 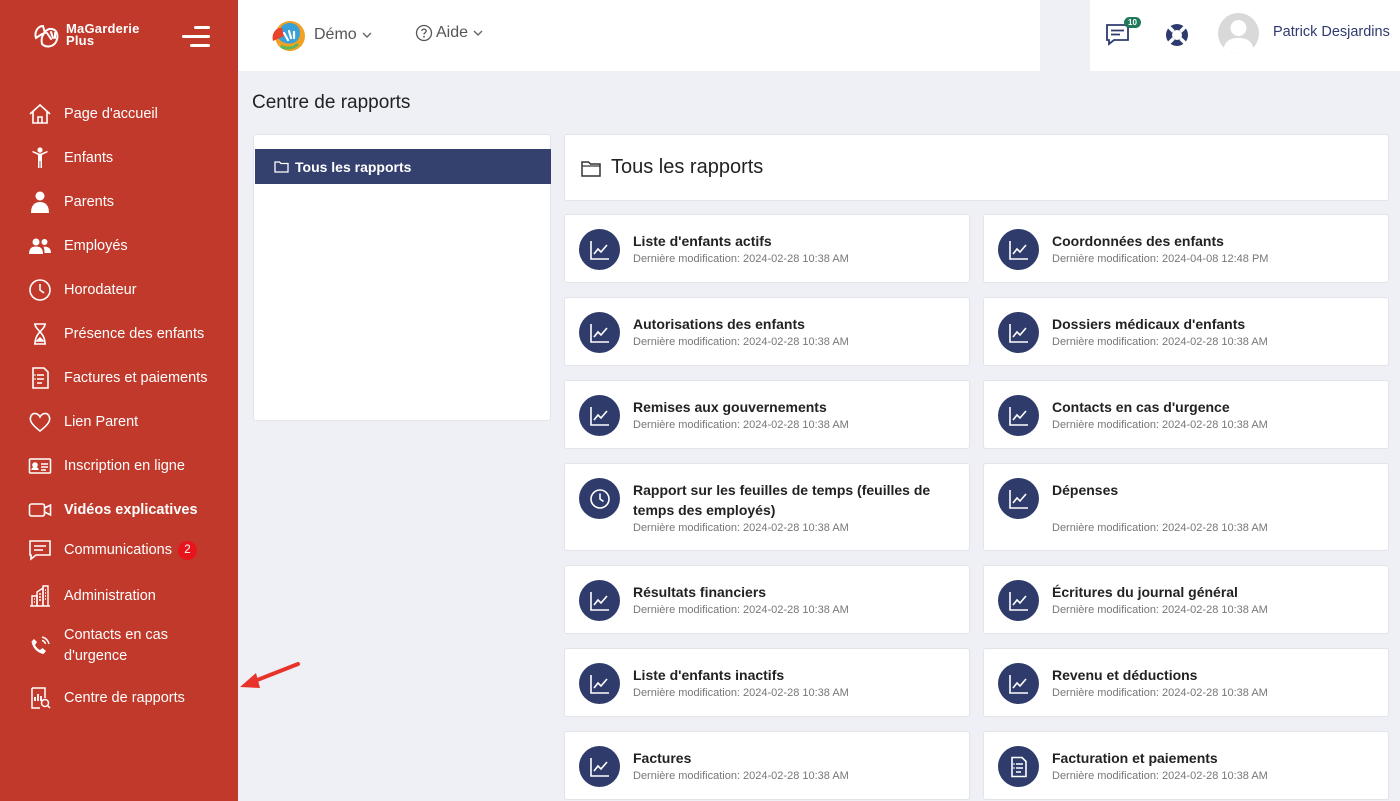 What do you see at coordinates (100, 290) in the screenshot?
I see `sidebar-item-label: Horodateur` at bounding box center [100, 290].